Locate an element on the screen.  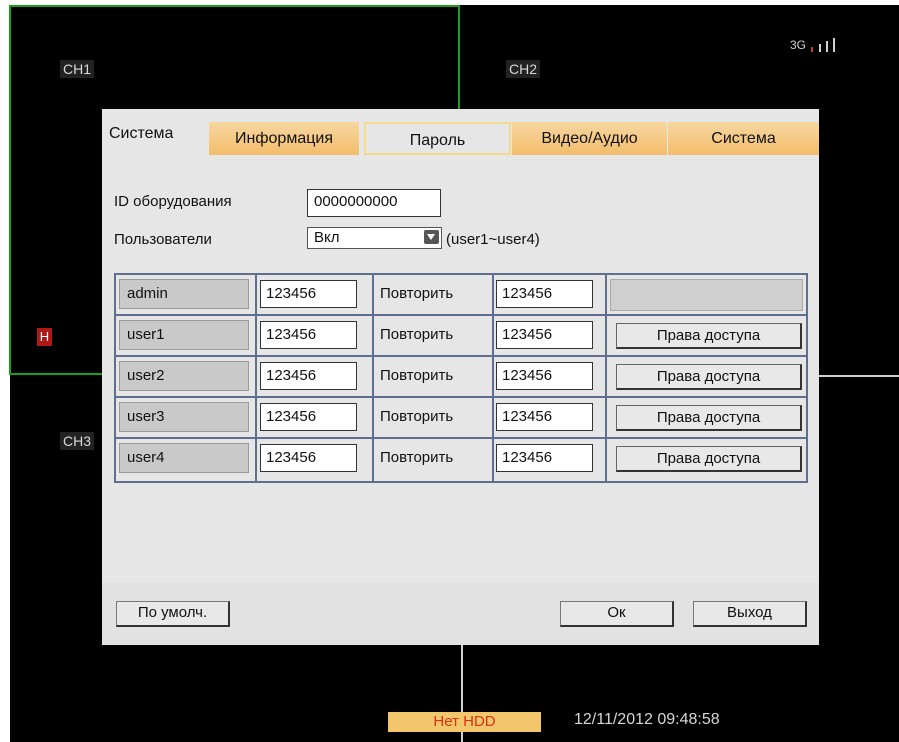
channel-label-ch1: CH1 is located at coordinates (77, 69).